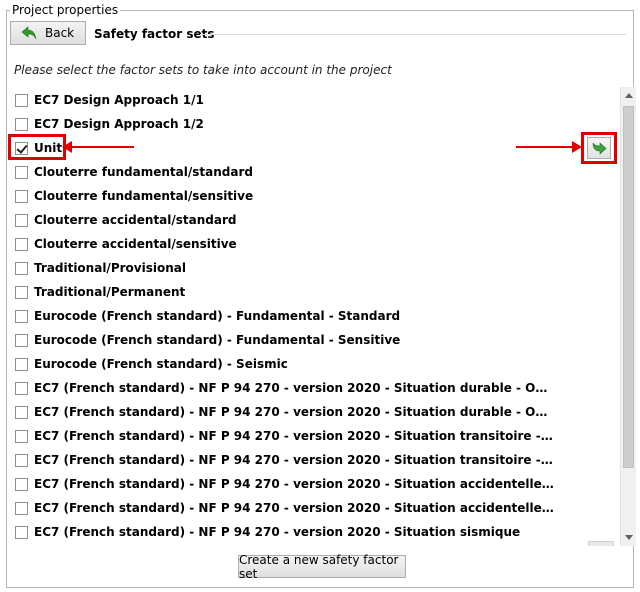 The image size is (640, 592). What do you see at coordinates (119, 100) in the screenshot?
I see `factor-set-label: EC7 Design Approach 1/1` at bounding box center [119, 100].